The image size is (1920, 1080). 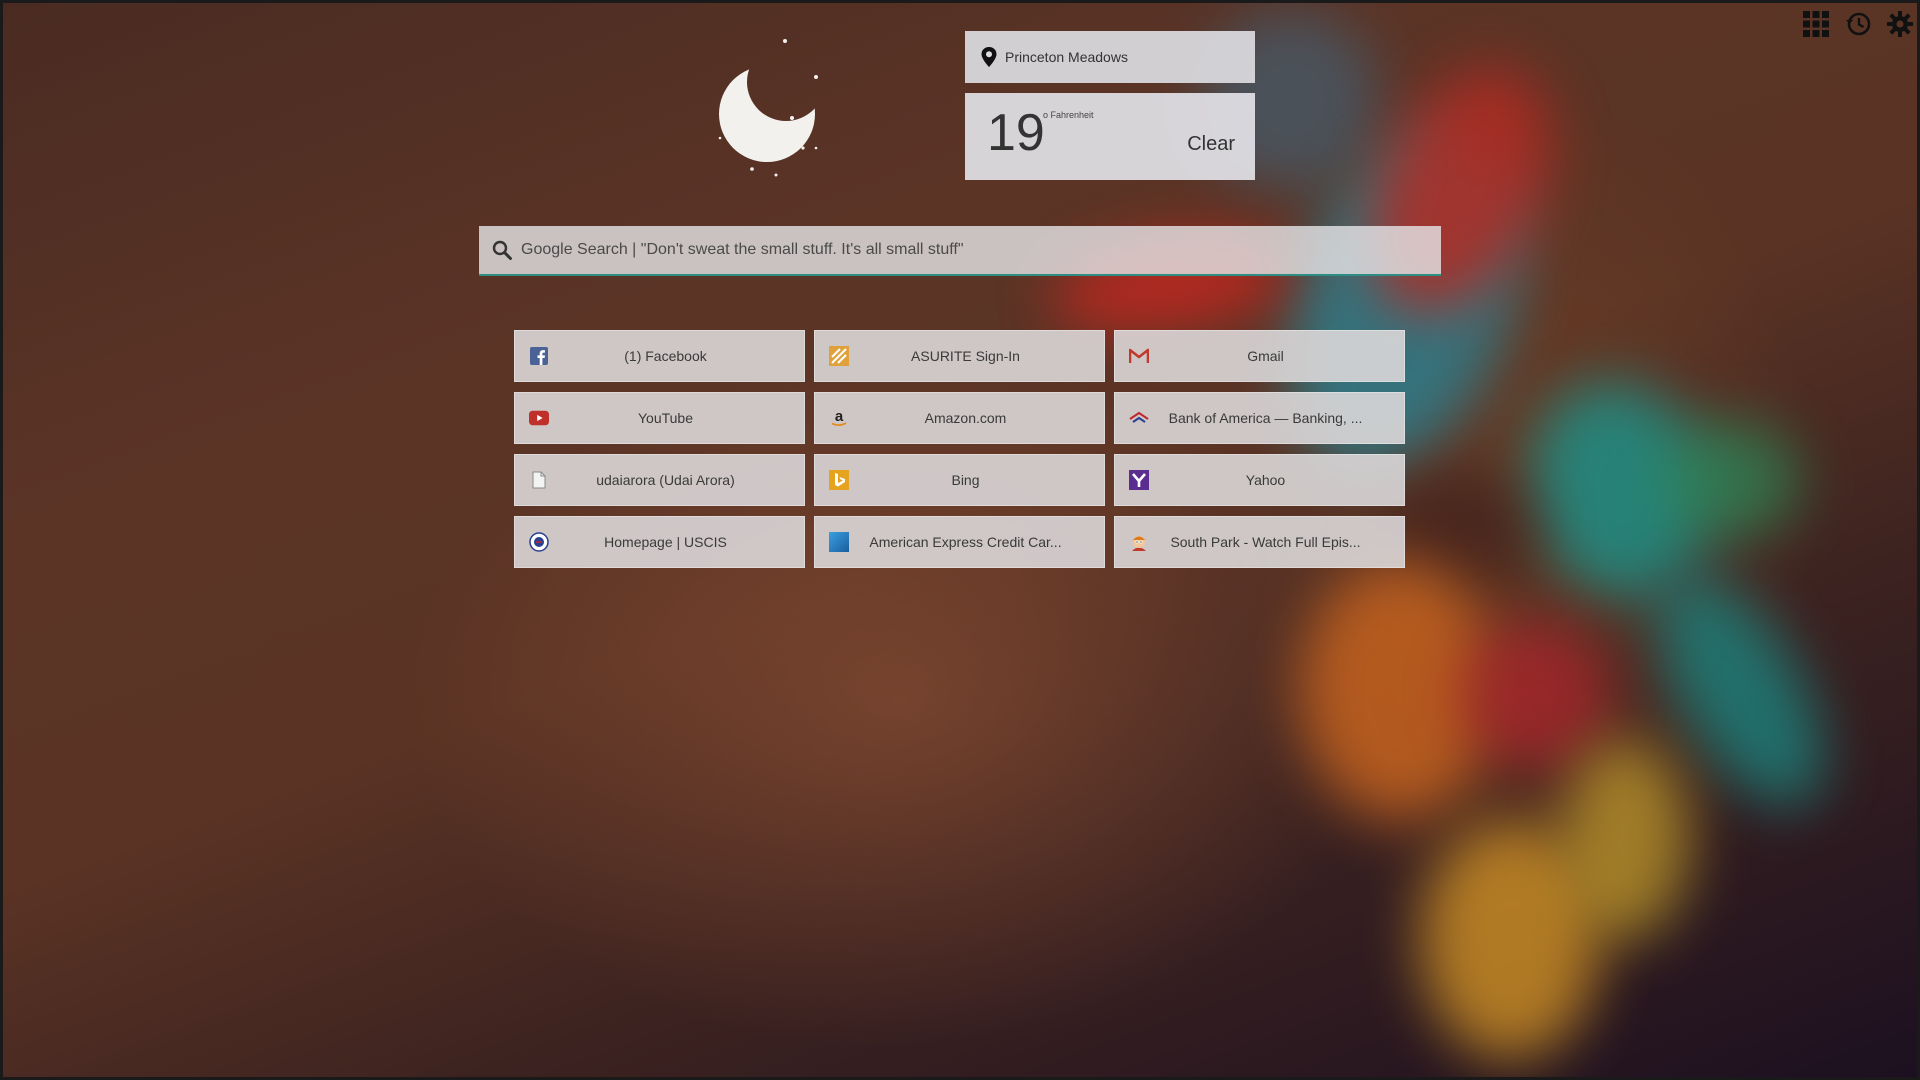 I want to click on apps-grid-icon, so click(x=1816, y=24).